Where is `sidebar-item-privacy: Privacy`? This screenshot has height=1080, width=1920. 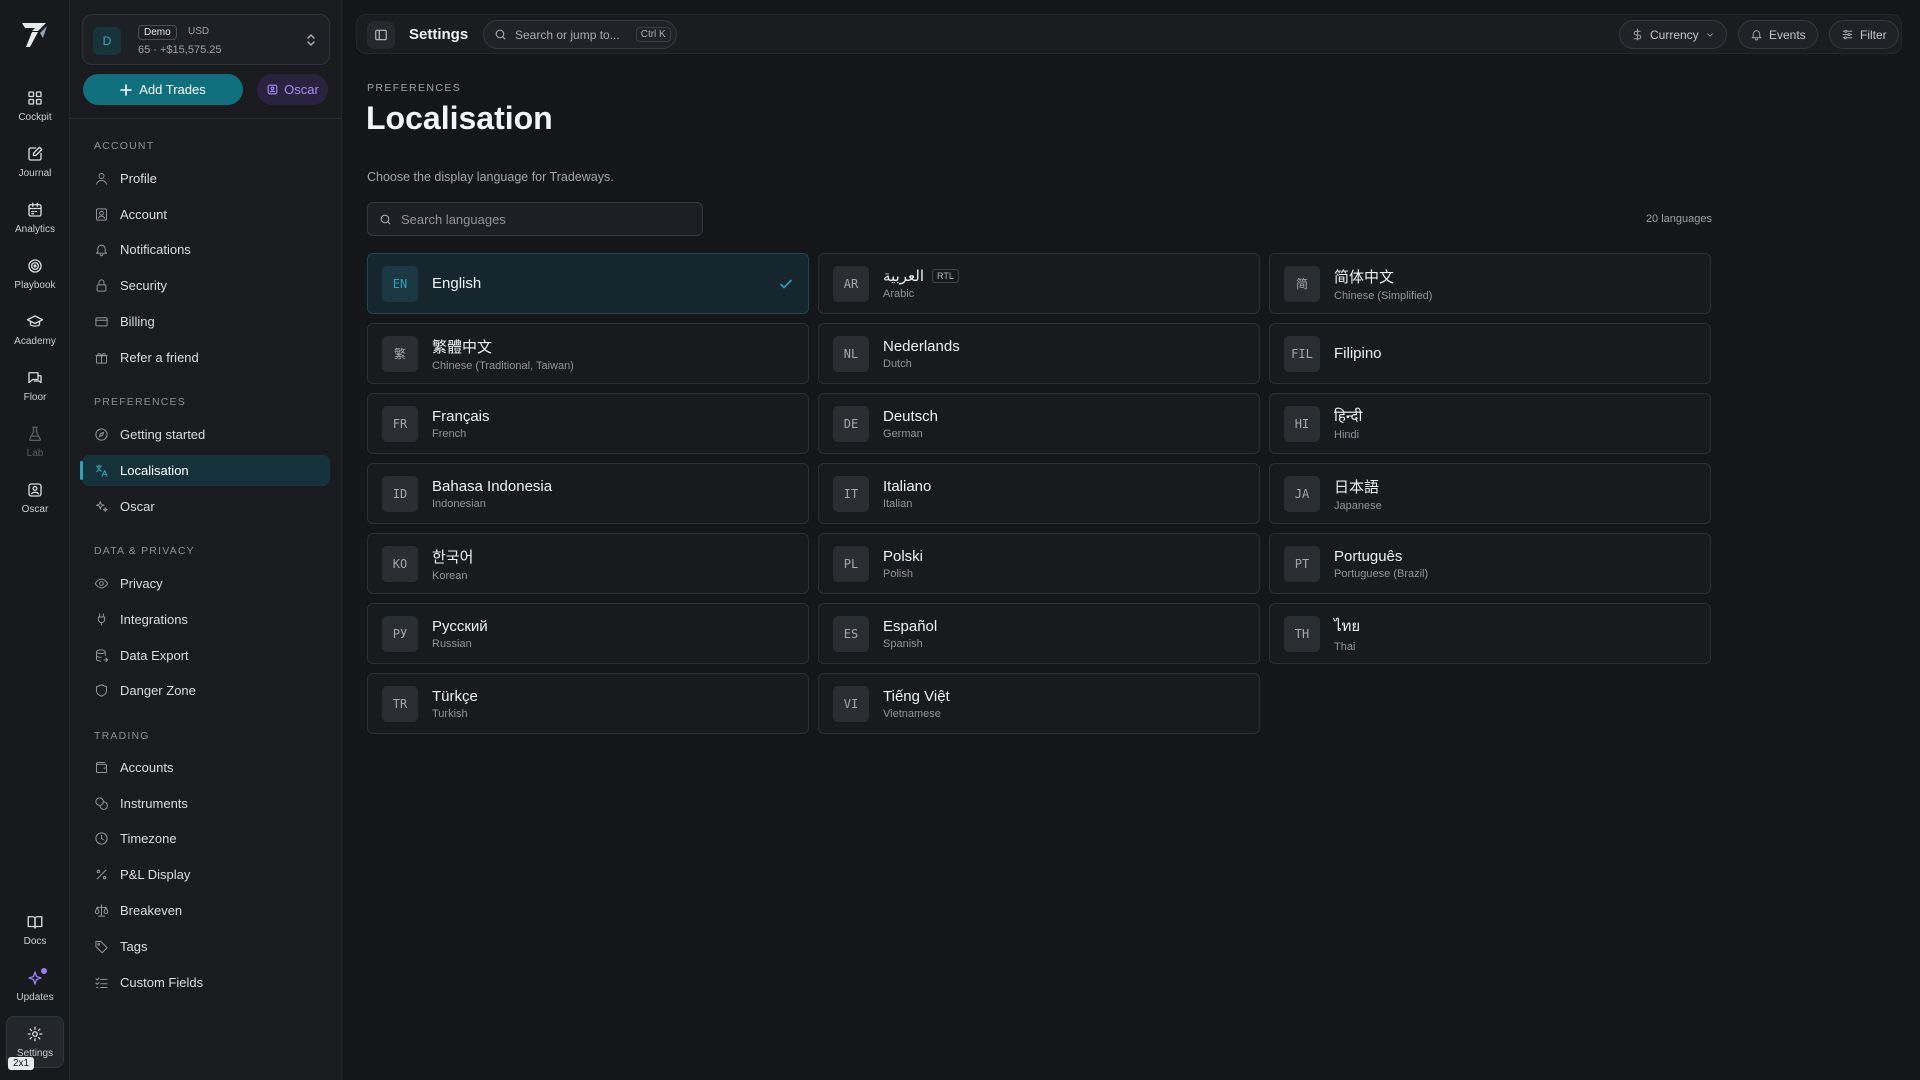
sidebar-item-privacy: Privacy is located at coordinates (206, 583).